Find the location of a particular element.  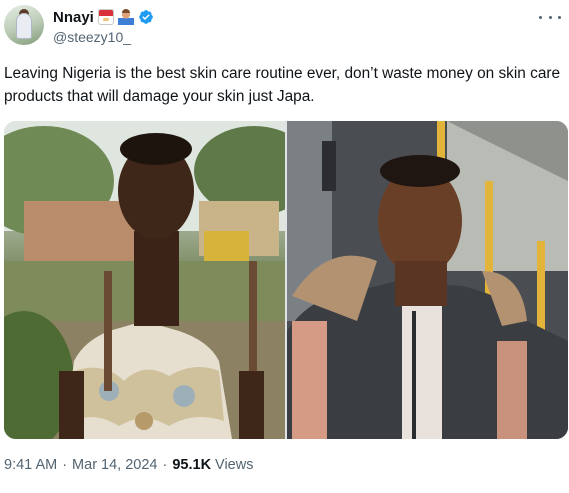

more-options-icon is located at coordinates (550, 17).